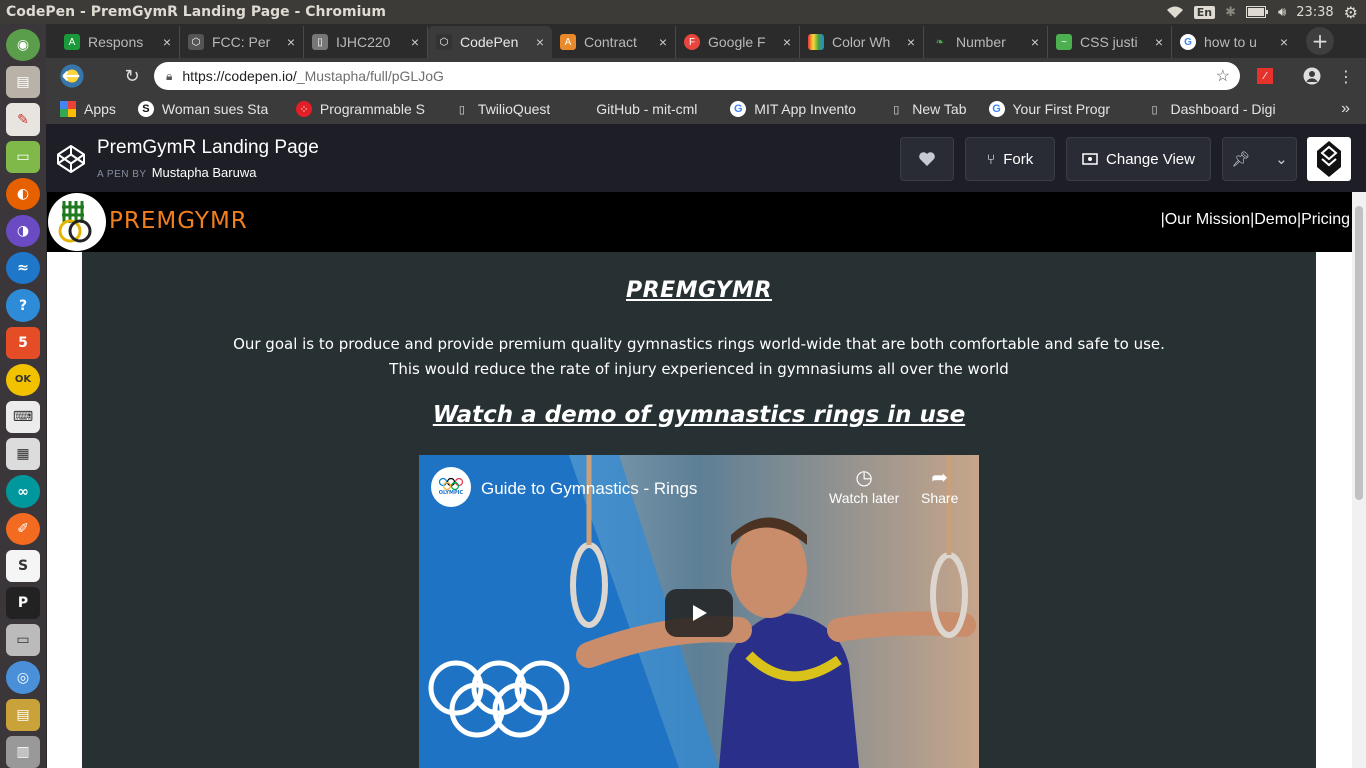  I want to click on document-viewer-icon: ✎, so click(23, 119).